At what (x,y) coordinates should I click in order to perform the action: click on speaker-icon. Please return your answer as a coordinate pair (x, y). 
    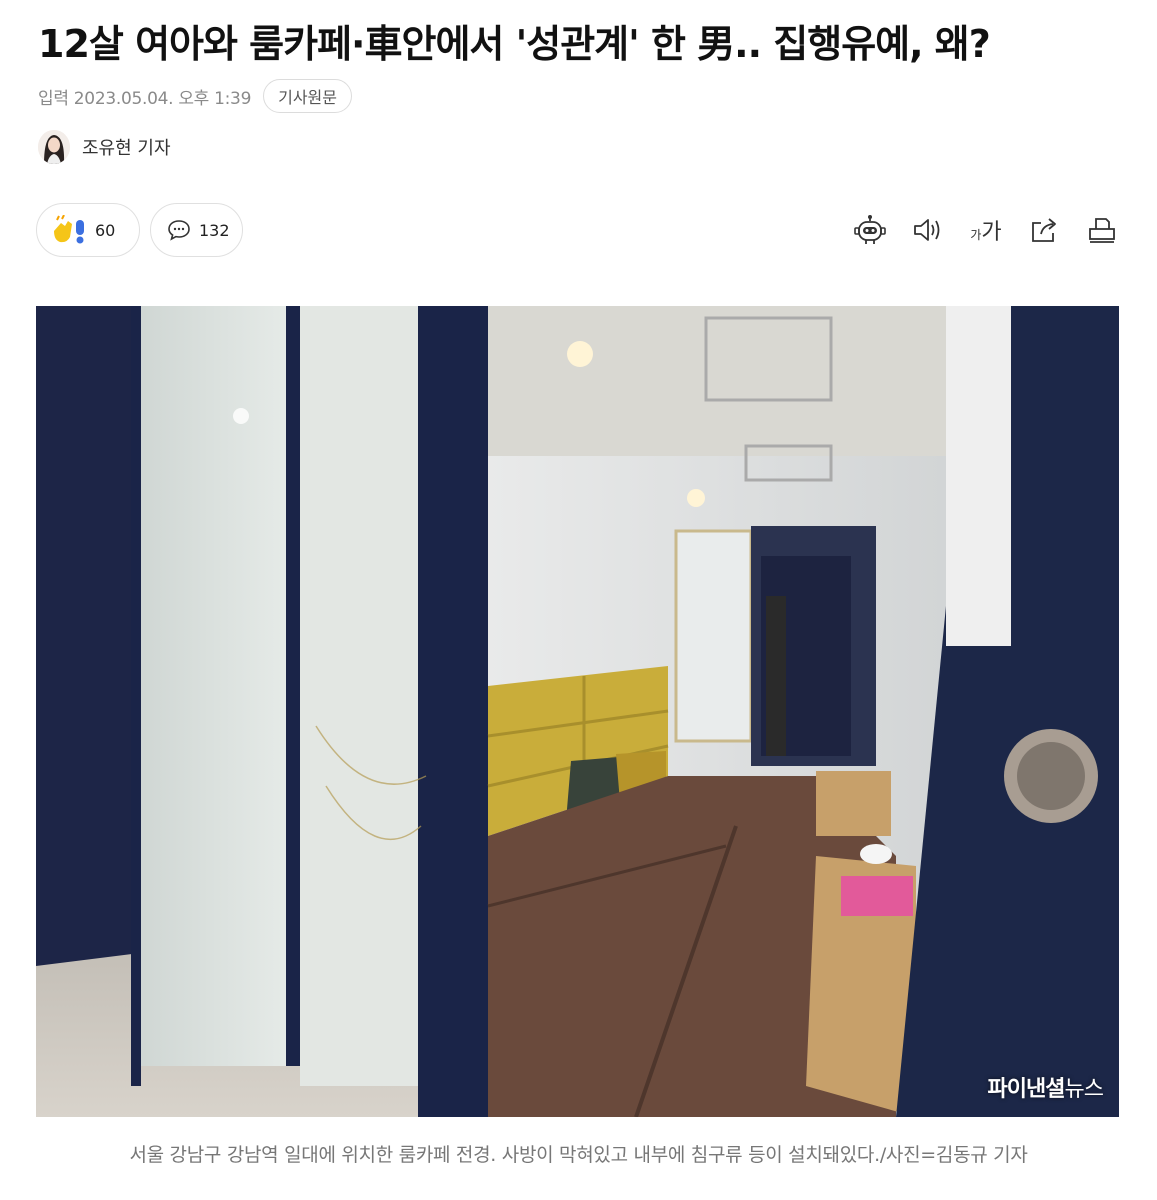
    Looking at the image, I should click on (927, 230).